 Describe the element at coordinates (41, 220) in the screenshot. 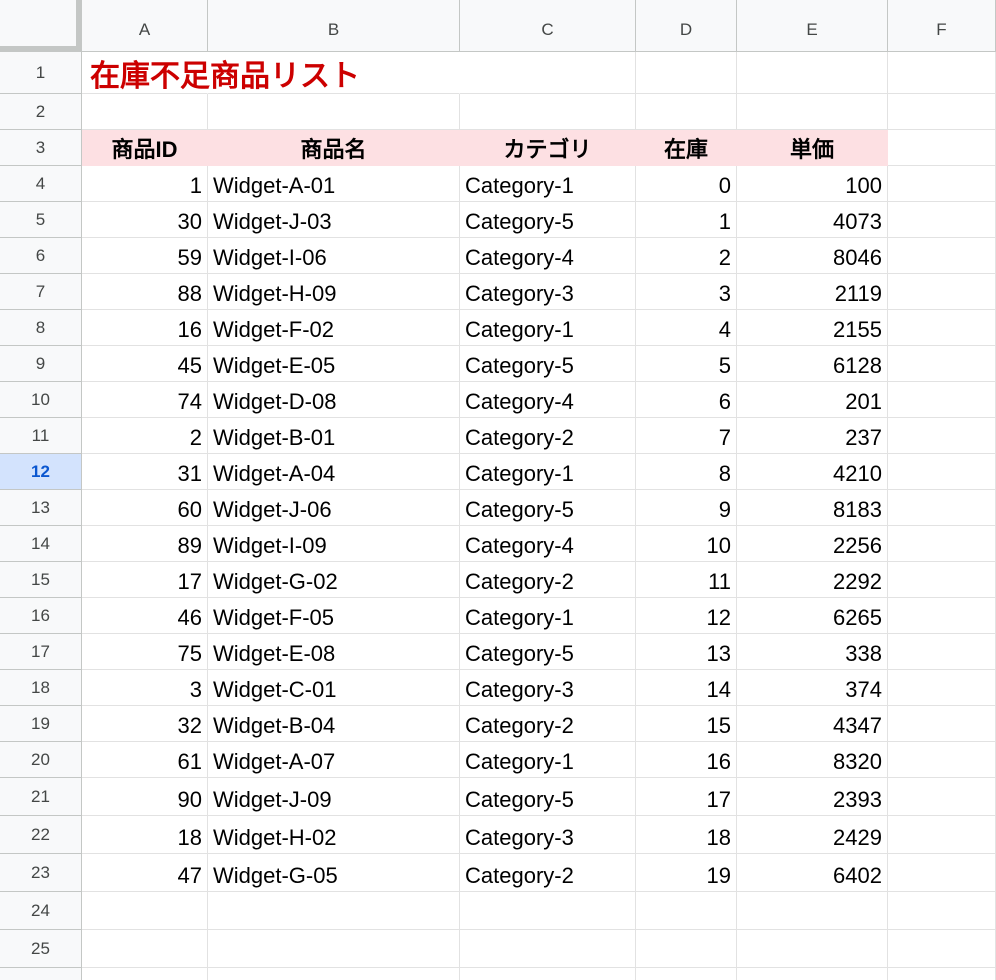

I see `row-header-5: 5` at that location.